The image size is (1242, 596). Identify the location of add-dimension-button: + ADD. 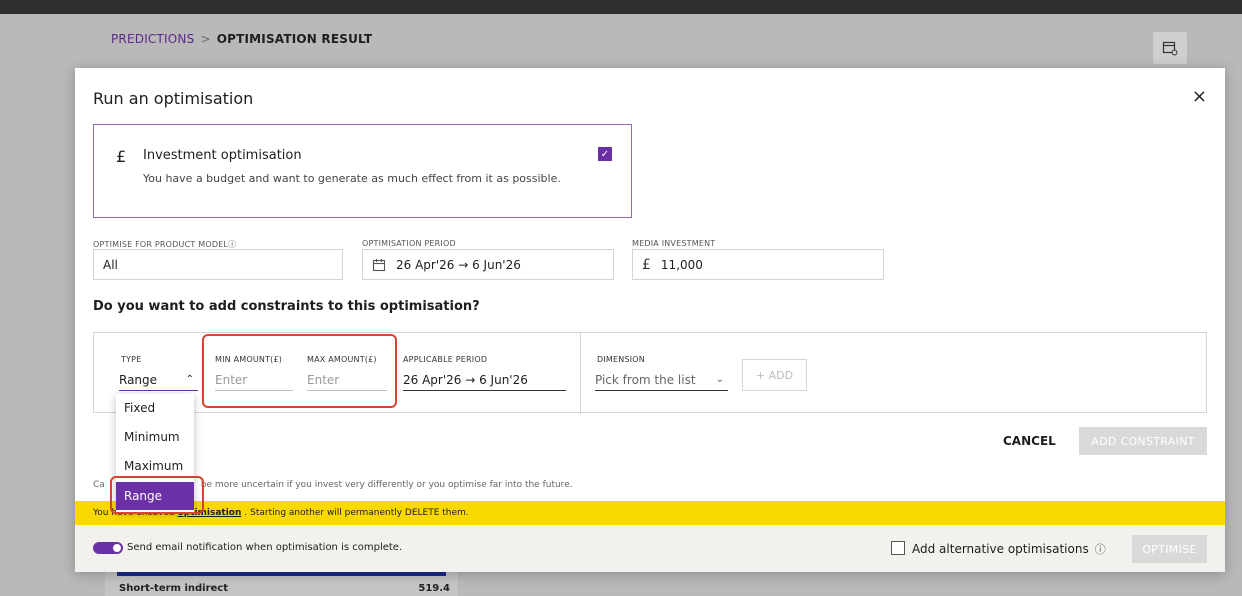
(774, 375).